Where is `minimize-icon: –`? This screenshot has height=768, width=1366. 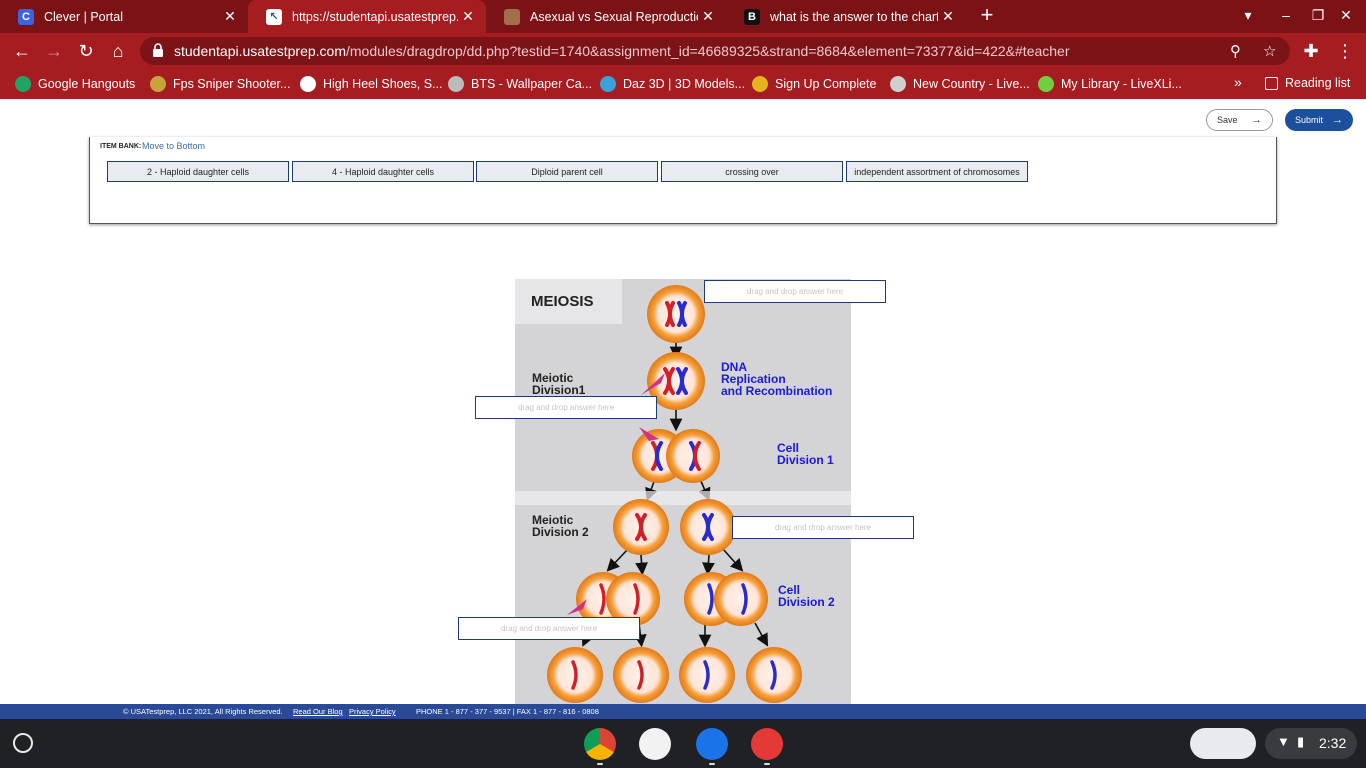 minimize-icon: – is located at coordinates (1286, 15).